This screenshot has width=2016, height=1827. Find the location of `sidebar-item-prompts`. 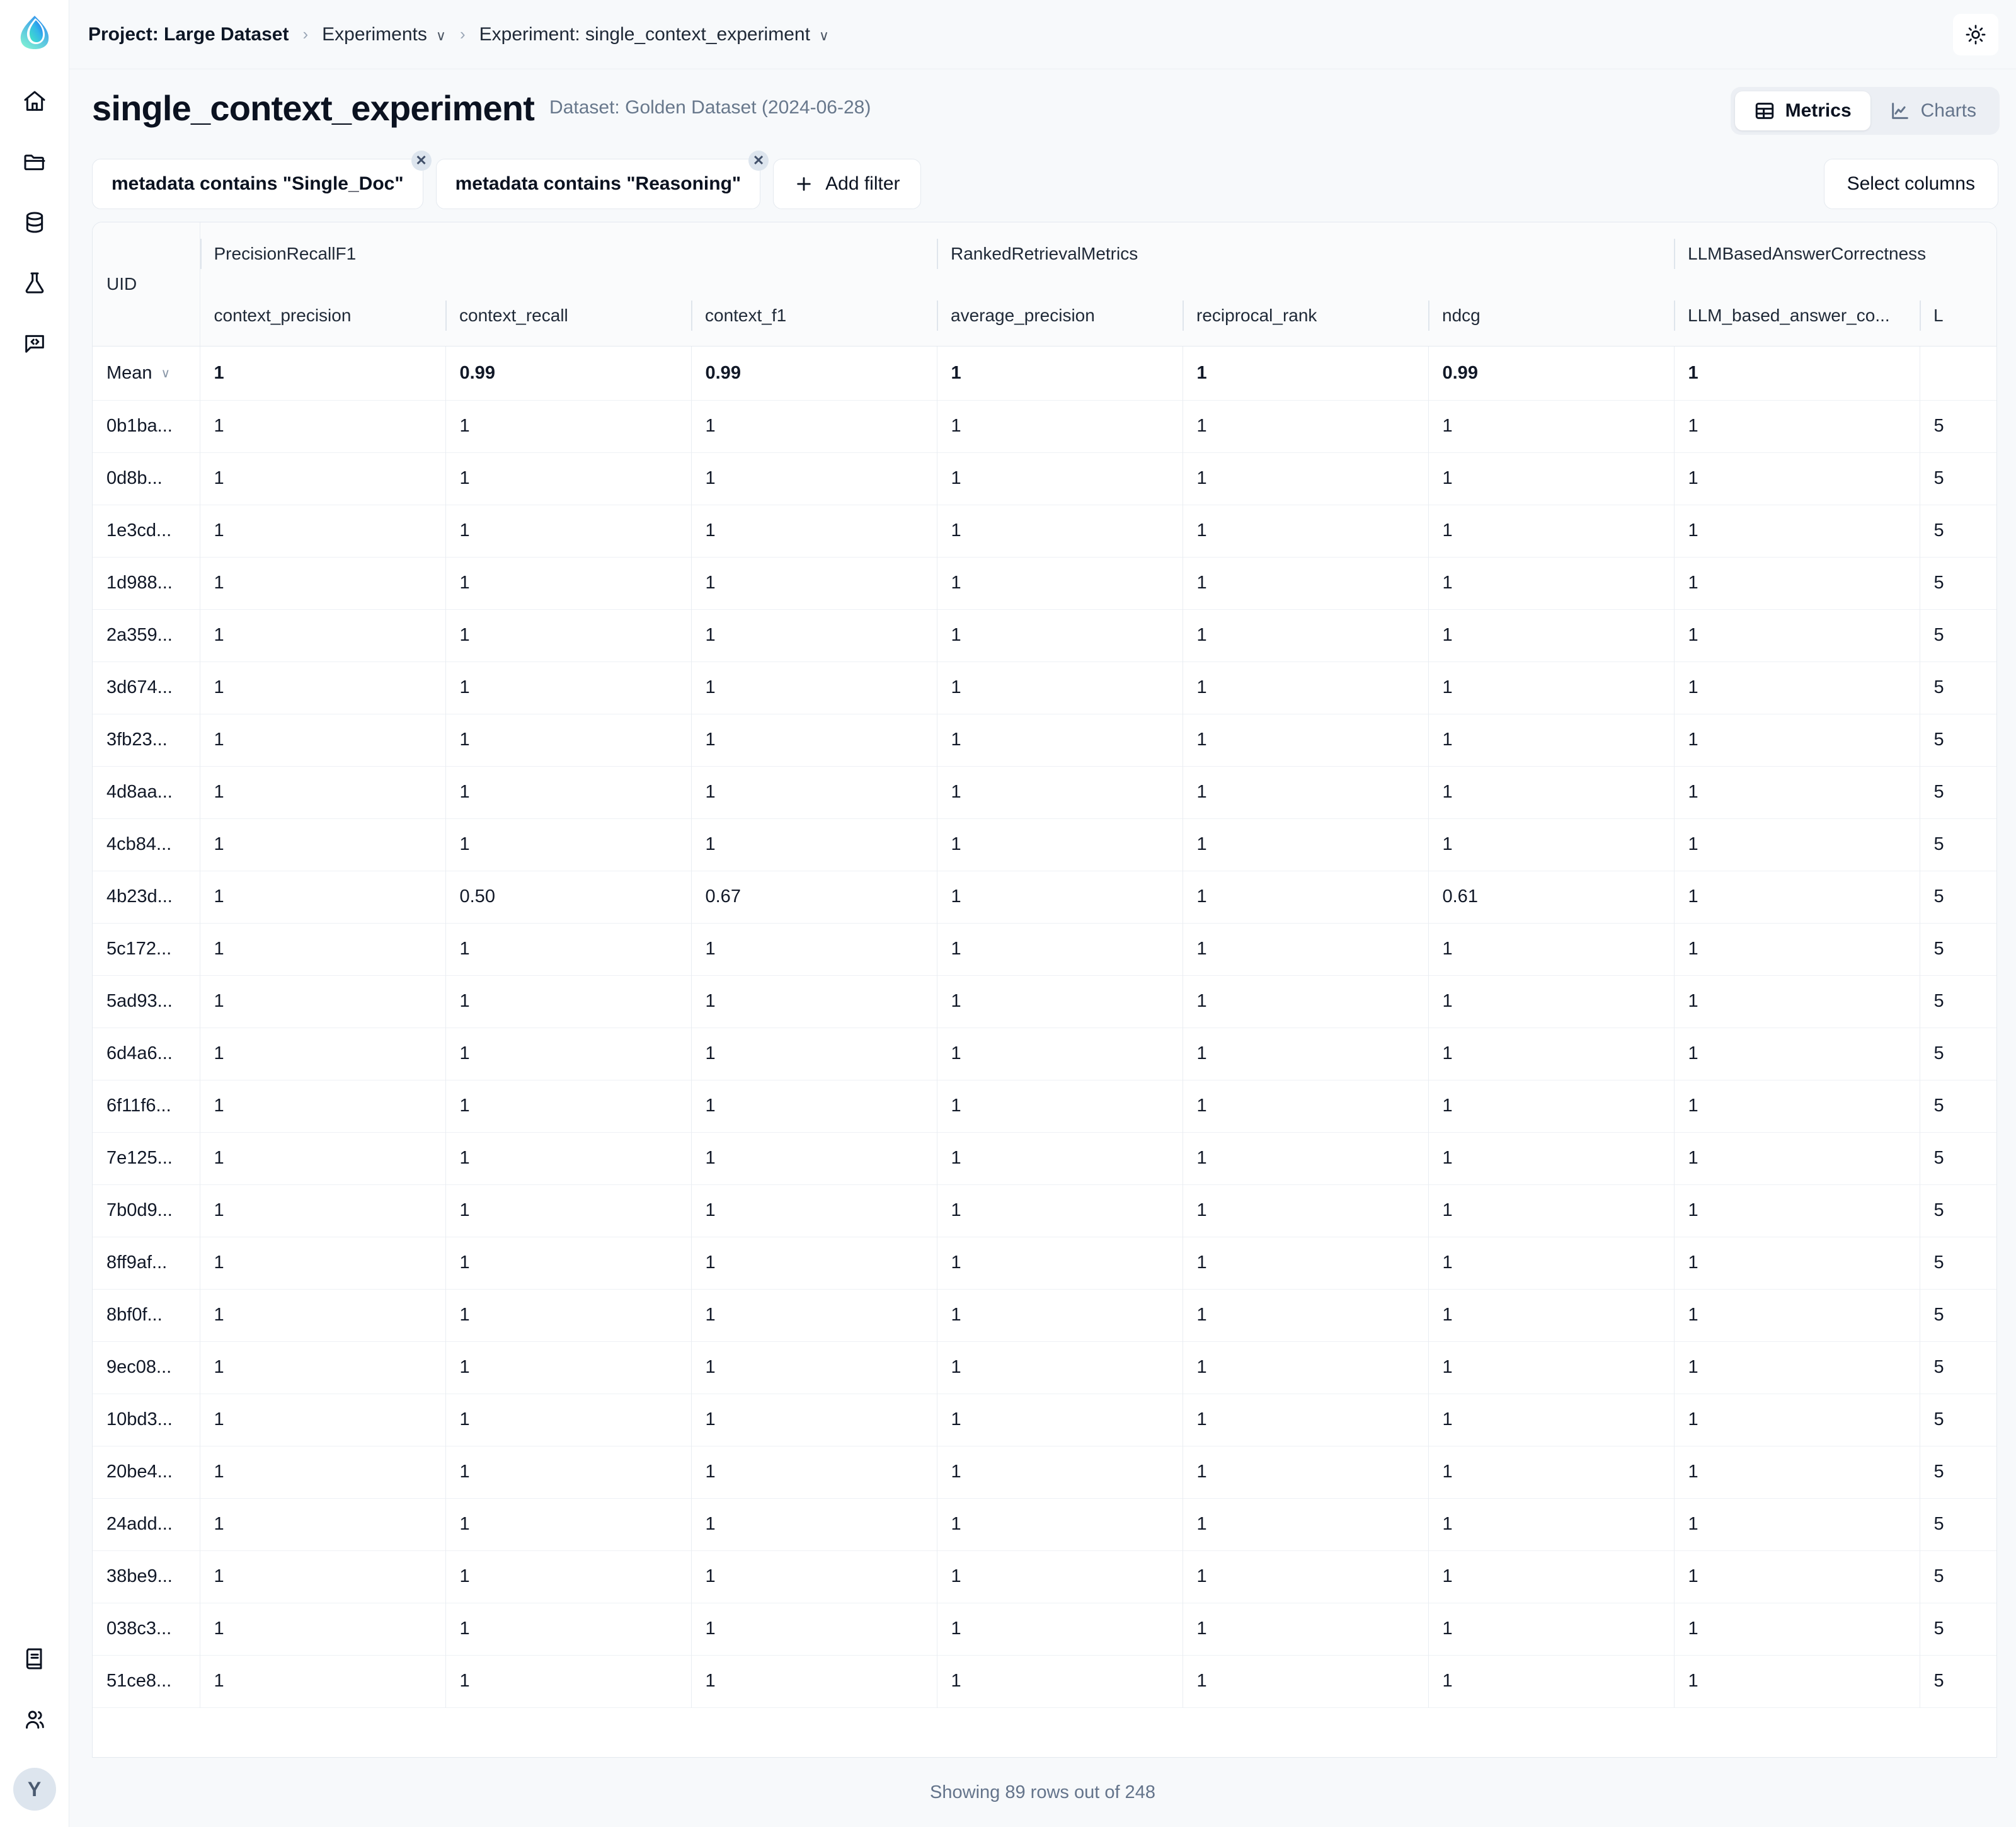

sidebar-item-prompts is located at coordinates (34, 343).